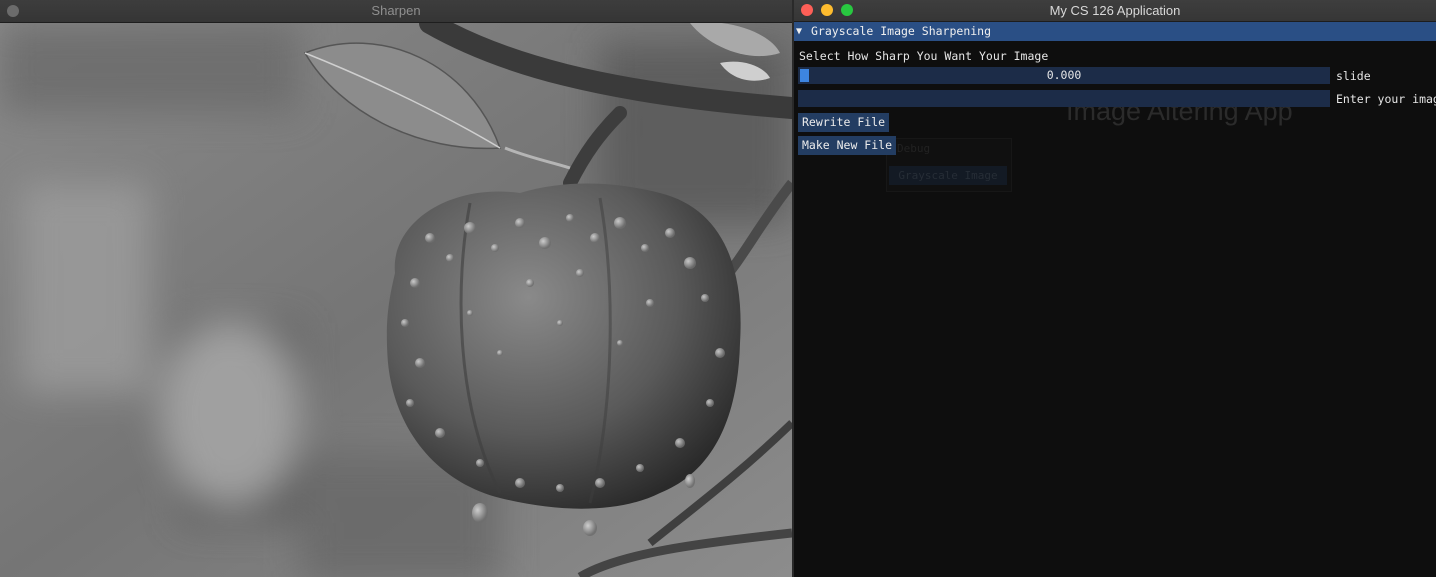 This screenshot has width=1436, height=577. I want to click on rewrite-file-button: Rewrite File, so click(844, 122).